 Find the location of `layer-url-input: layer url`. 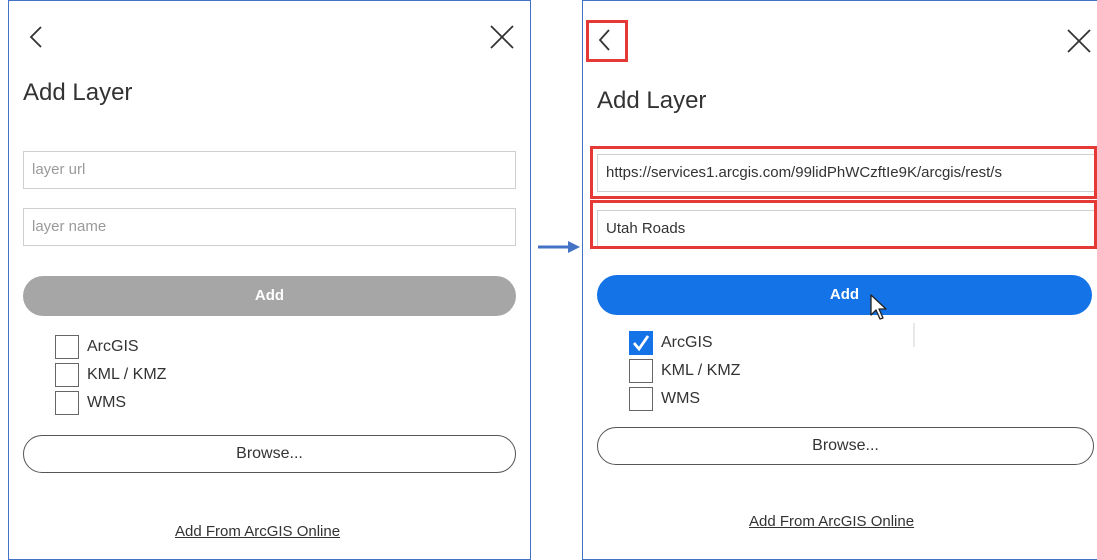

layer-url-input: layer url is located at coordinates (269, 170).